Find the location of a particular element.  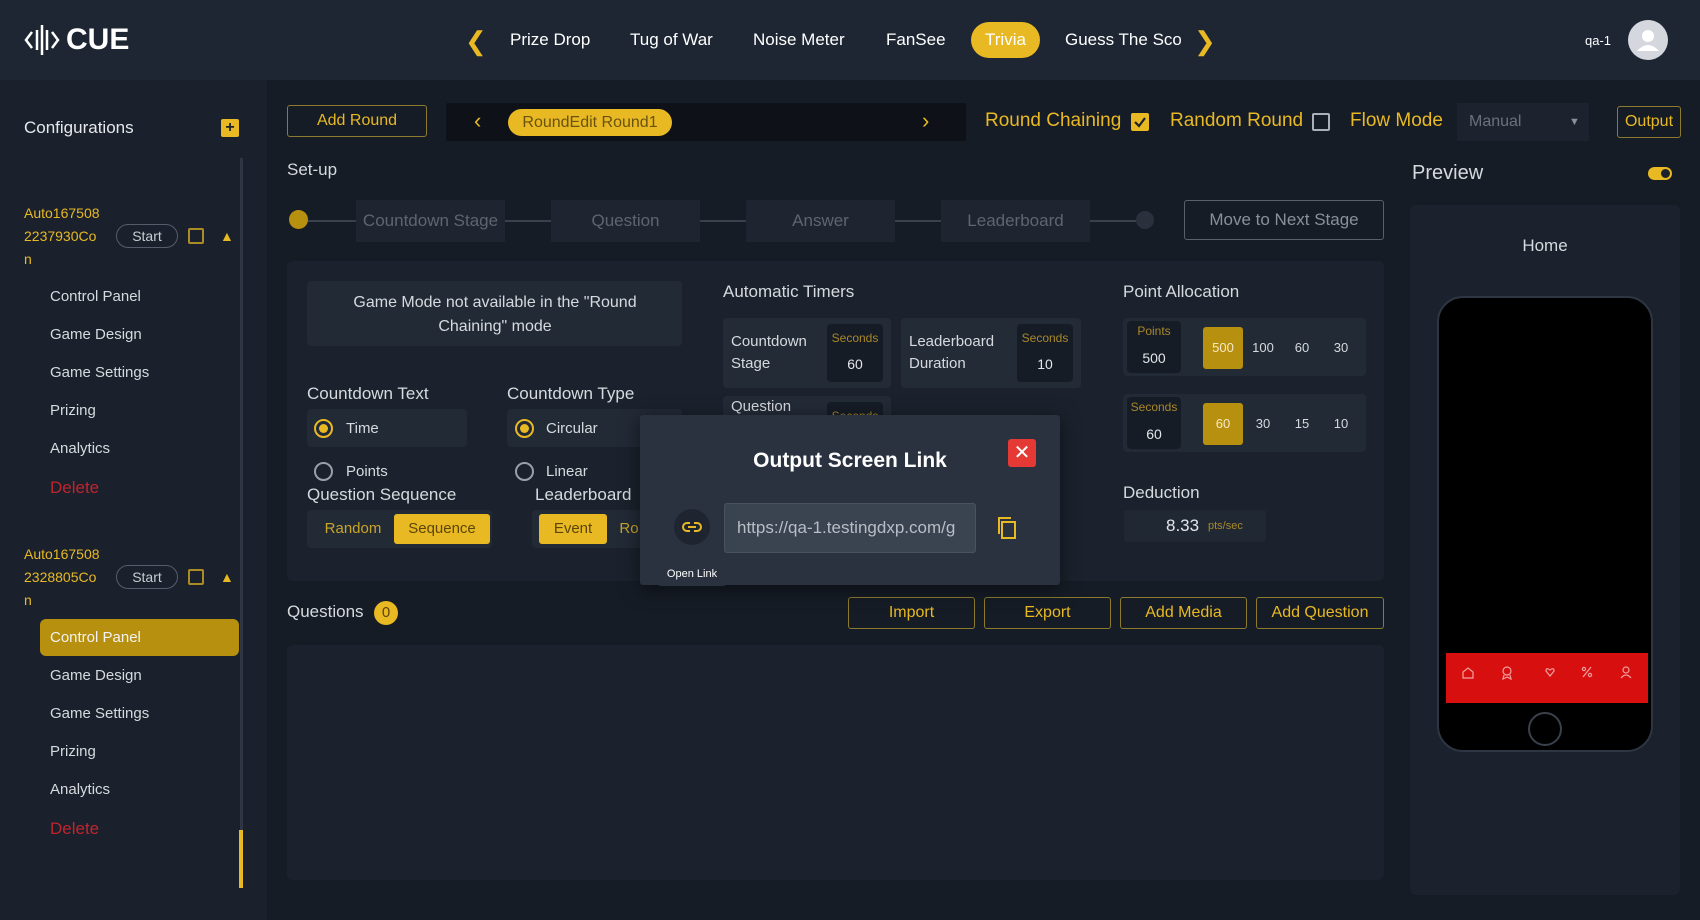

timer-unit: Seconds is located at coordinates (855, 338).